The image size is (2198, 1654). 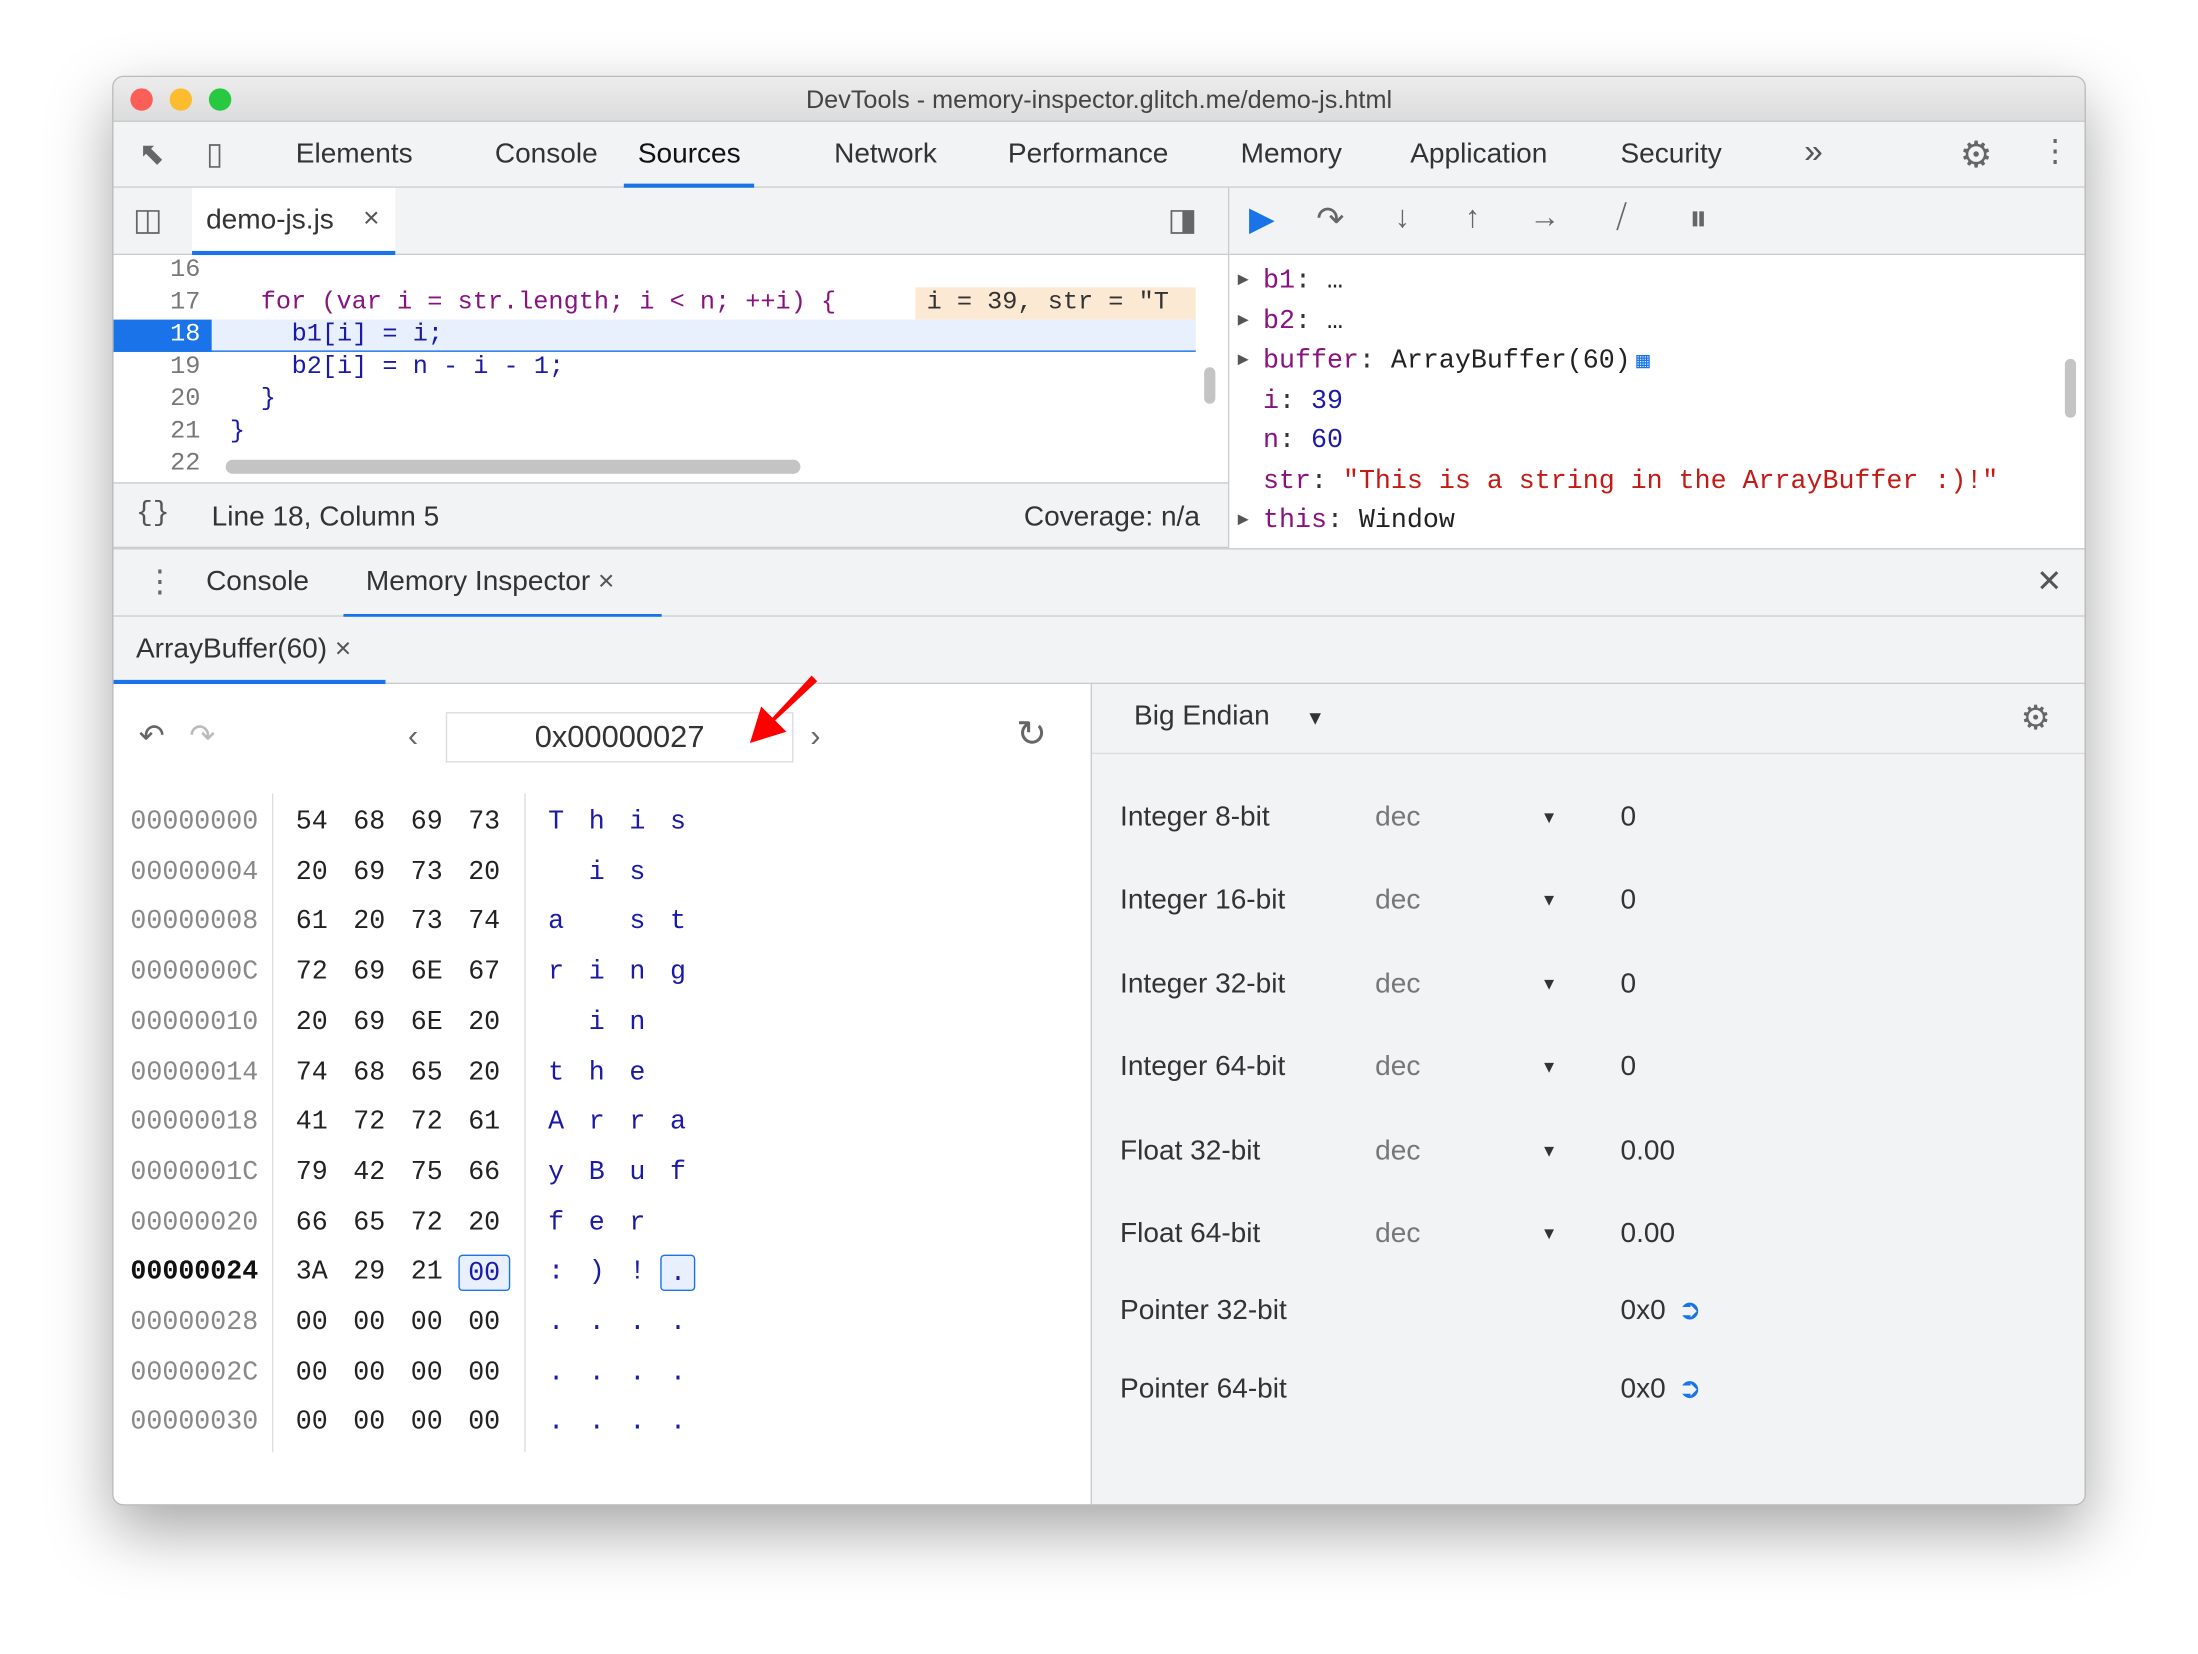 I want to click on byte-cell: 65, so click(x=427, y=1071).